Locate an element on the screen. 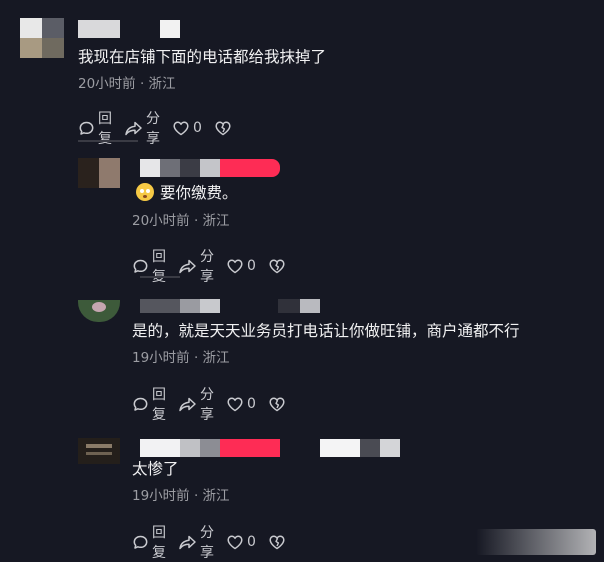 The image size is (604, 562). comment-text: 太惨了 is located at coordinates (155, 469).